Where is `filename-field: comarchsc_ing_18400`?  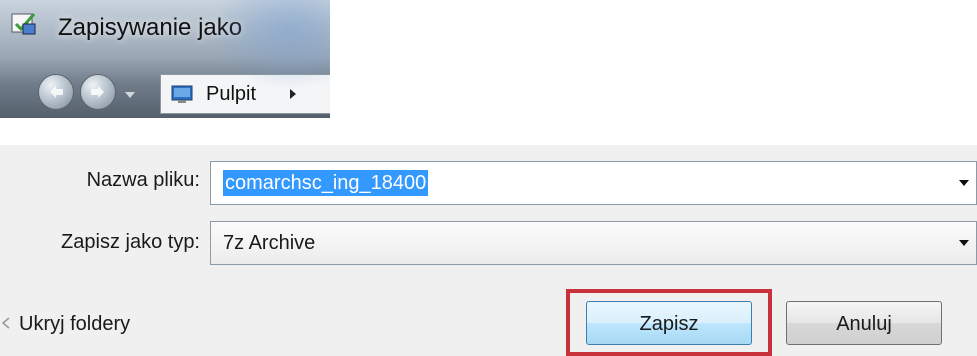 filename-field: comarchsc_ing_18400 is located at coordinates (593, 183).